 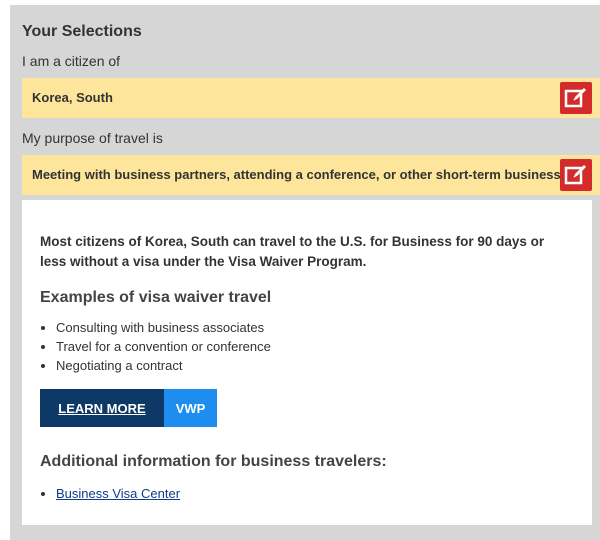 What do you see at coordinates (82, 31) in the screenshot?
I see `selections-title: Your Selections` at bounding box center [82, 31].